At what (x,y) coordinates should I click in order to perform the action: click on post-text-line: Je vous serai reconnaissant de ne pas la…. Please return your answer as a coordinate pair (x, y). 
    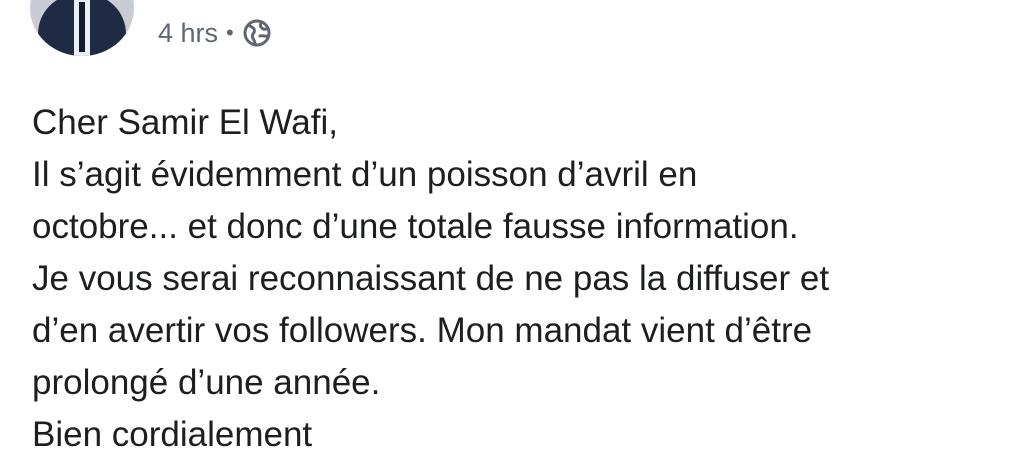
    Looking at the image, I should click on (431, 278).